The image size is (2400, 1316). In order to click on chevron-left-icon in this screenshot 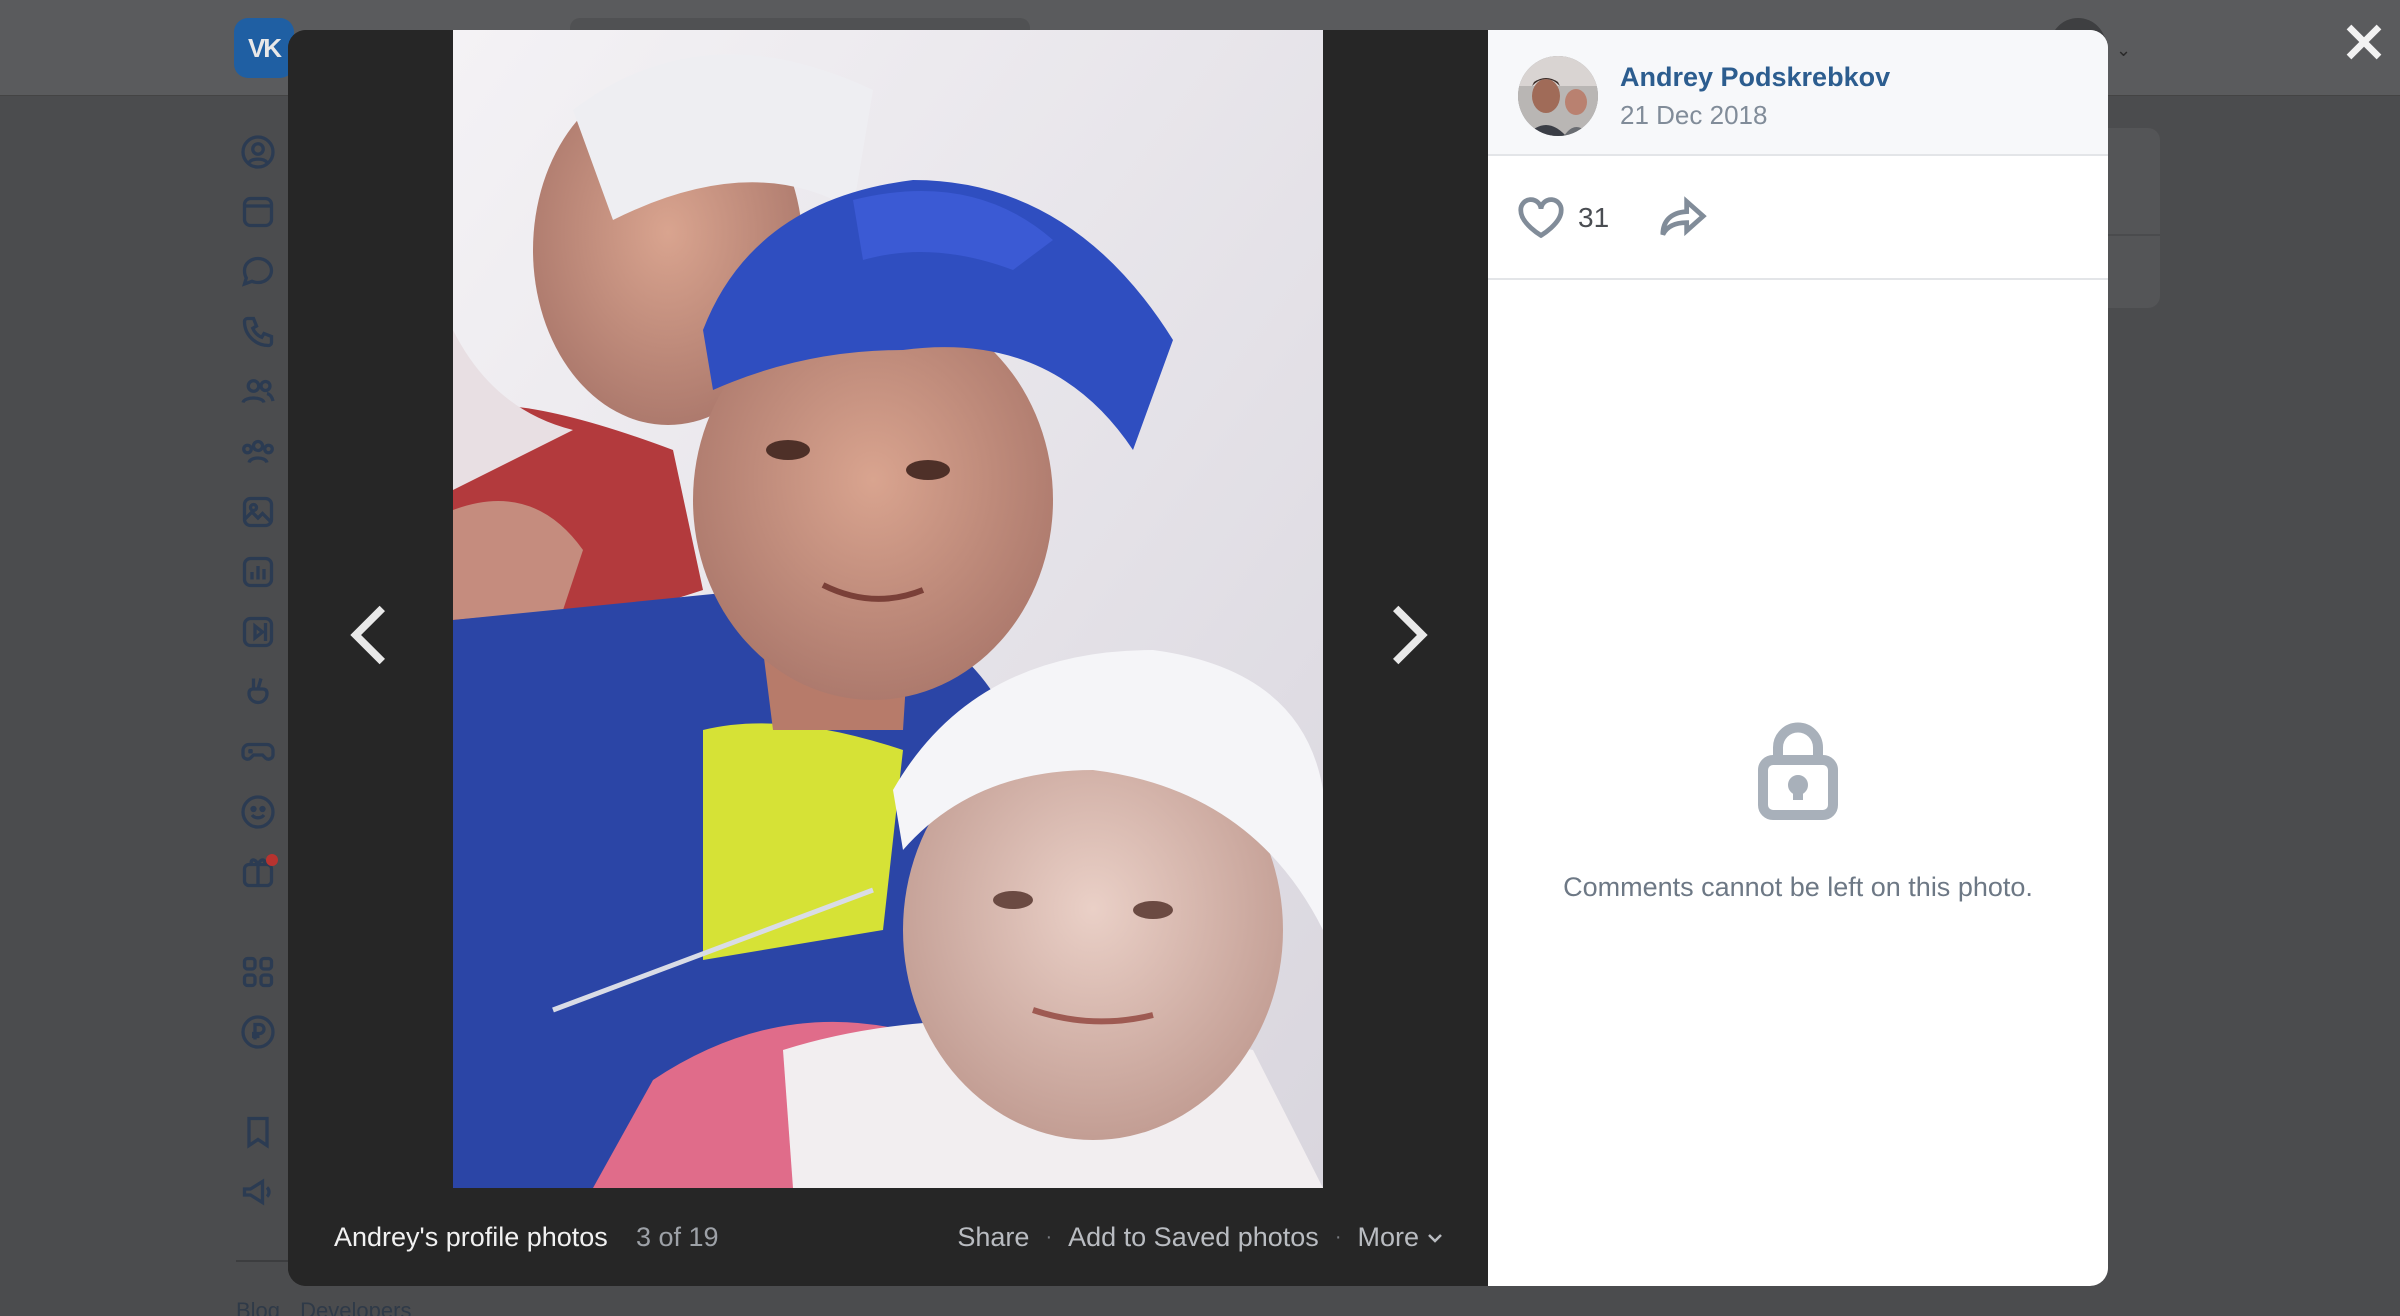, I will do `click(367, 635)`.